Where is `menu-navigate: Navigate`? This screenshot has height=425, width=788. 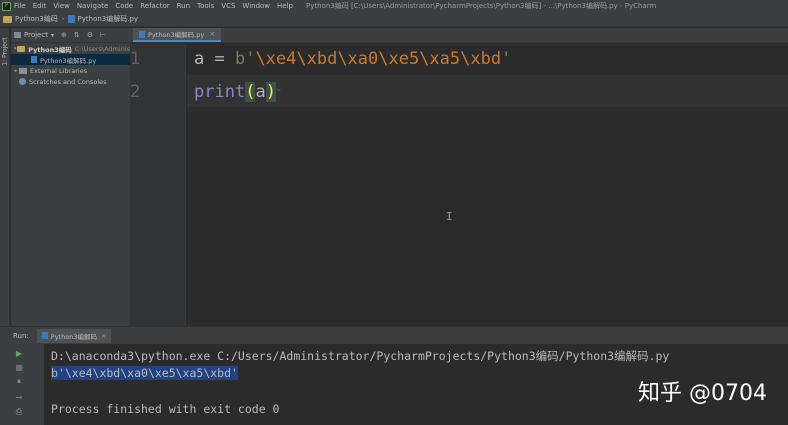
menu-navigate: Navigate is located at coordinates (92, 6).